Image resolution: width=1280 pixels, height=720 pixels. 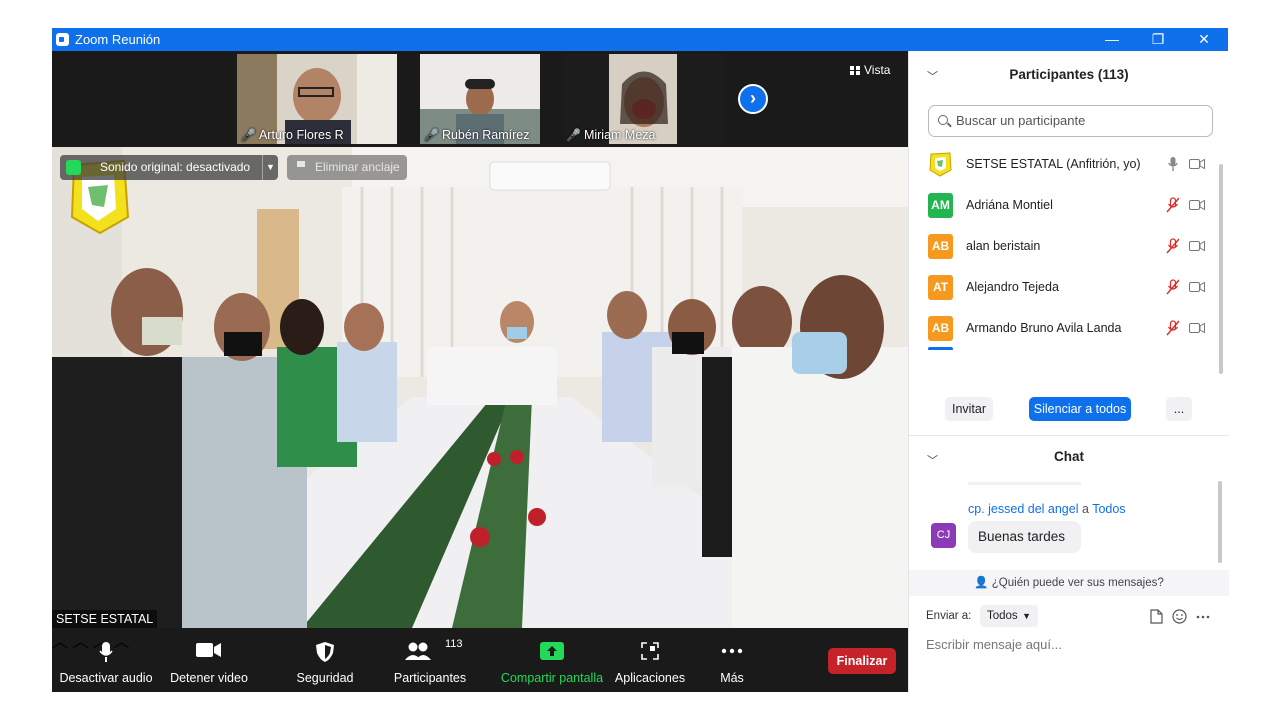 I want to click on send-to-dropdown: Todos ▼, so click(x=1009, y=616).